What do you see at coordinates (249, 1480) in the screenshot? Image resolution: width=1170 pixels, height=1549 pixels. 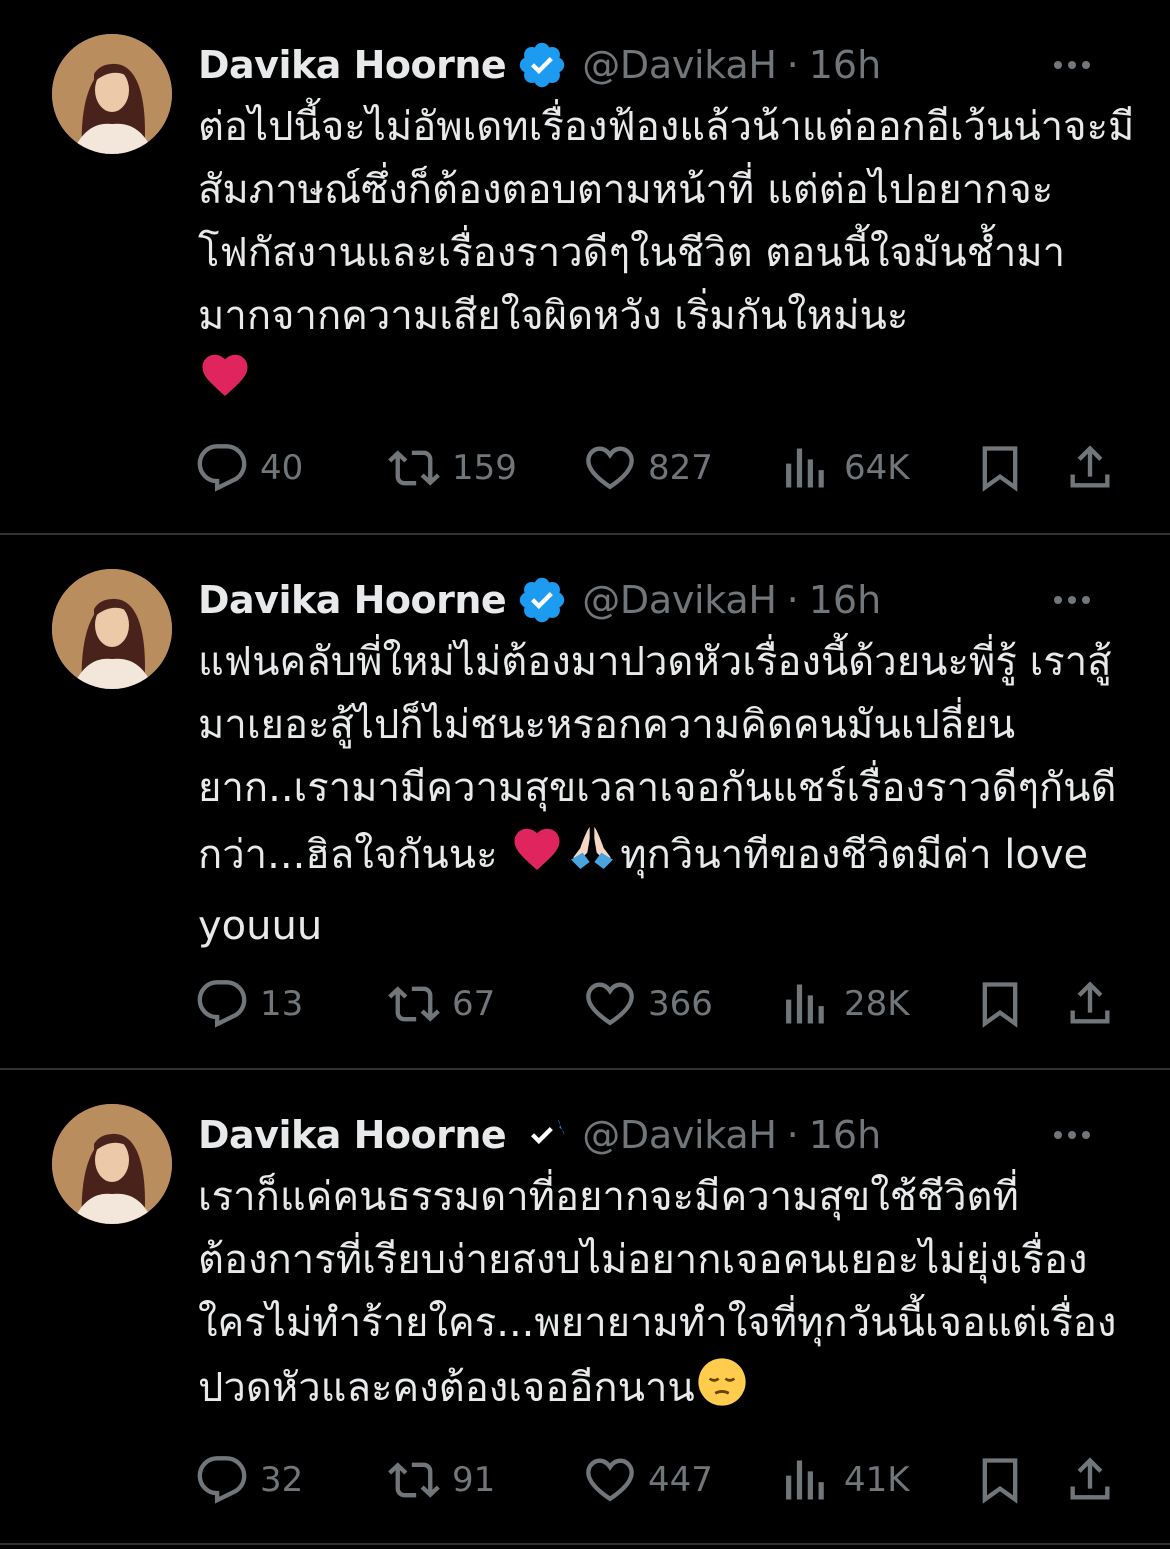 I see `reply-button: 32` at bounding box center [249, 1480].